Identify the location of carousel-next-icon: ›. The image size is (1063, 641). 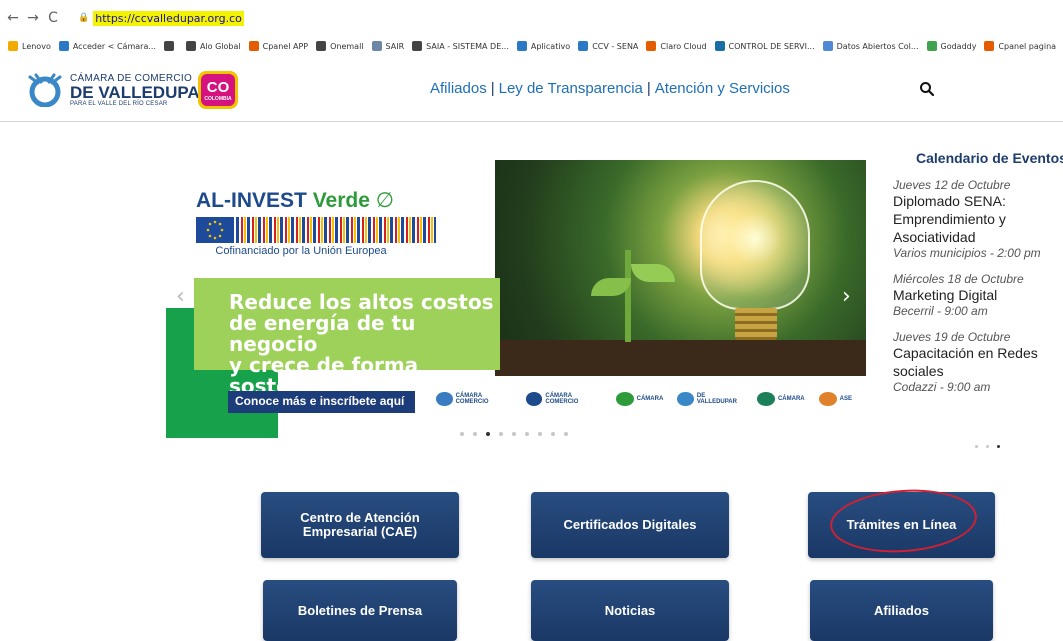
(846, 296).